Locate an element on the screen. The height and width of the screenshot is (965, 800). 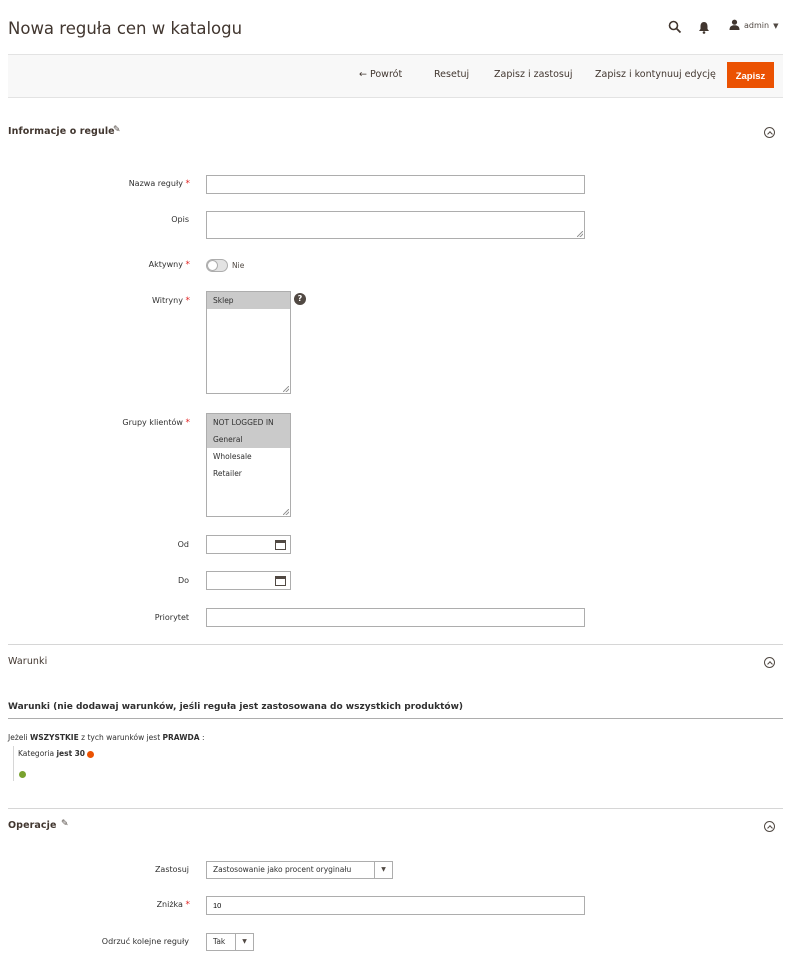
customer-group-option: NOT LOGGED IN is located at coordinates (248, 422).